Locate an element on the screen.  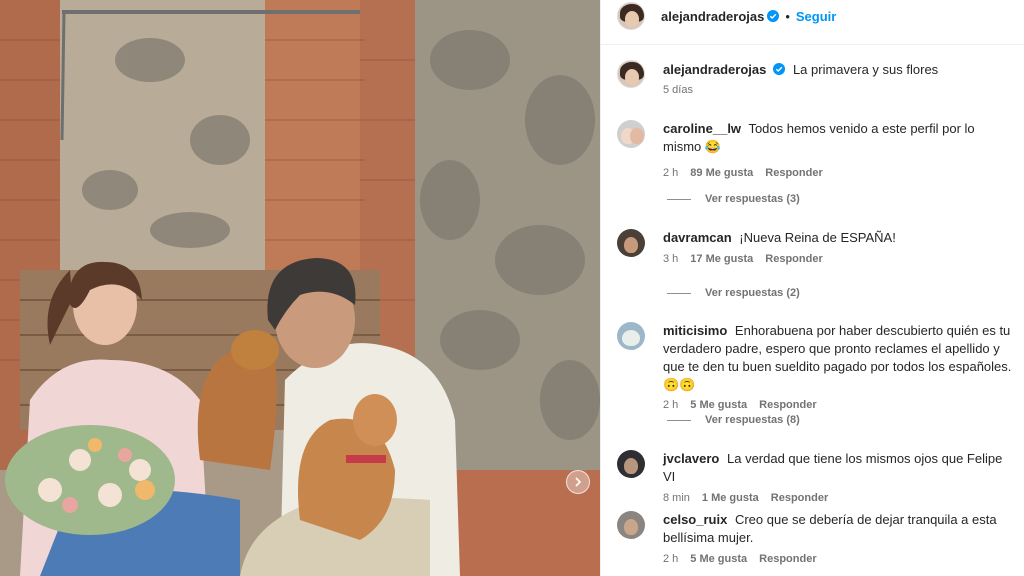
comment-emoji: 🙃🙃 is located at coordinates (679, 384).